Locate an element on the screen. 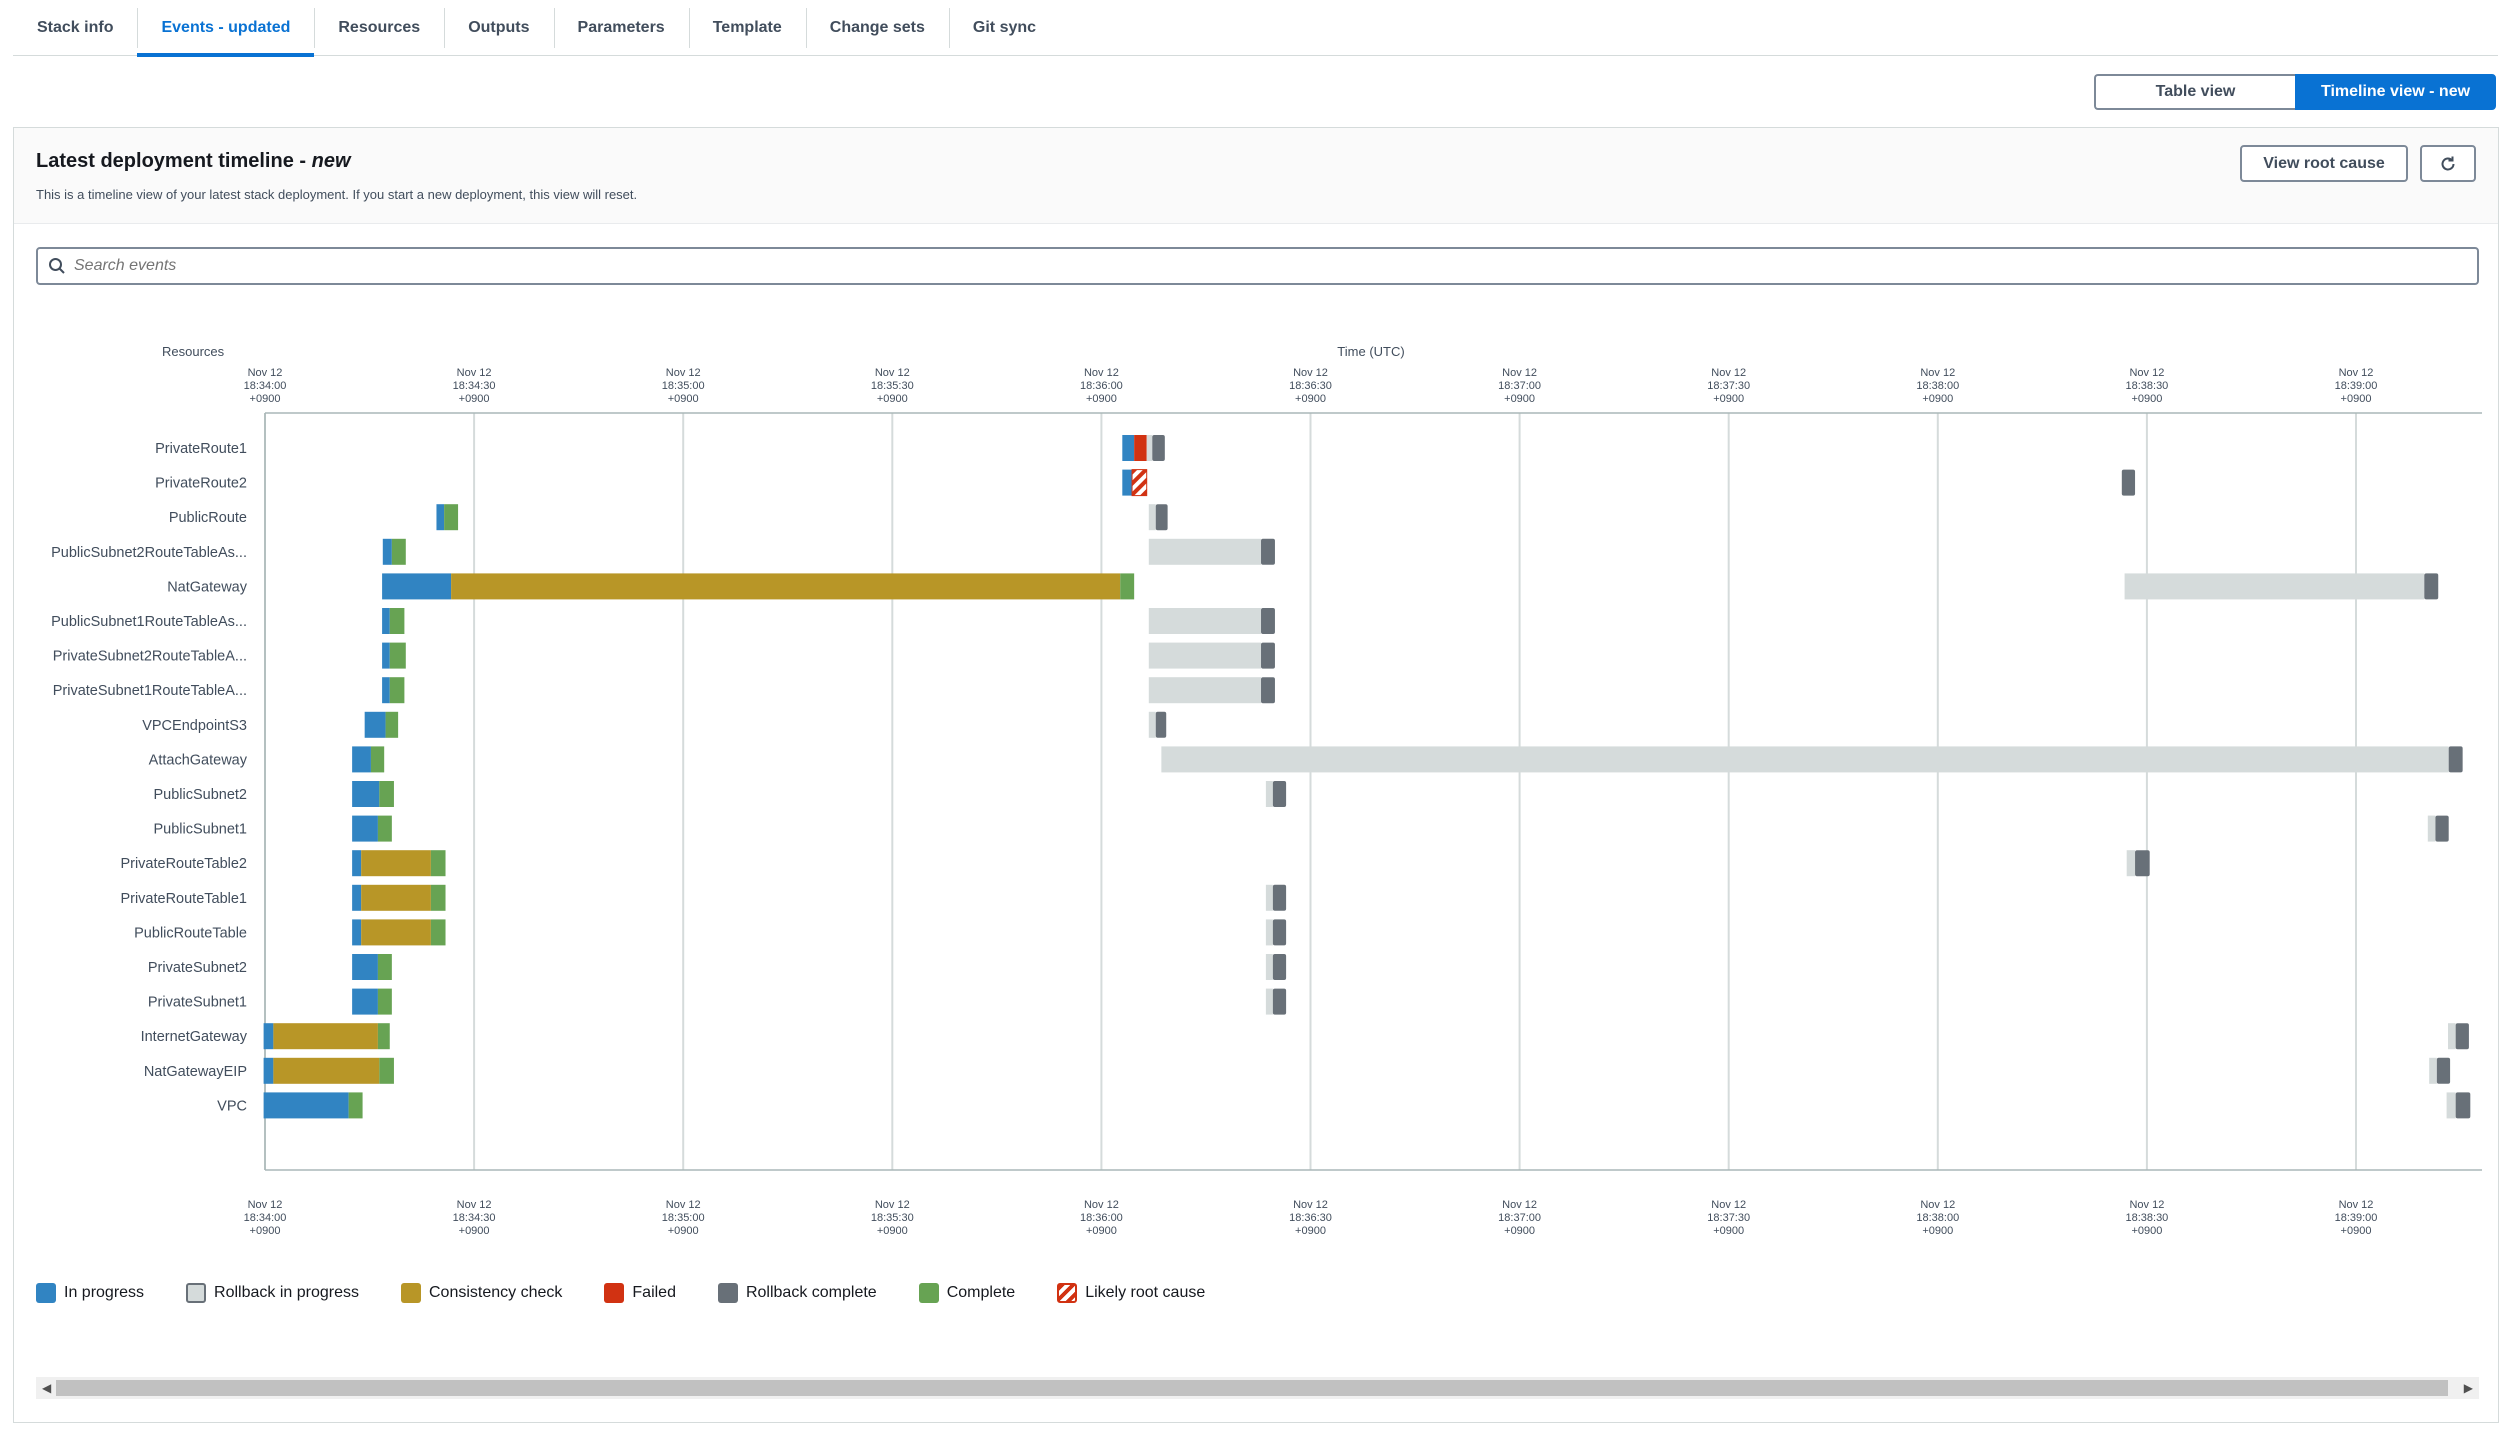  tab-stack-info: Stack info is located at coordinates (75, 28).